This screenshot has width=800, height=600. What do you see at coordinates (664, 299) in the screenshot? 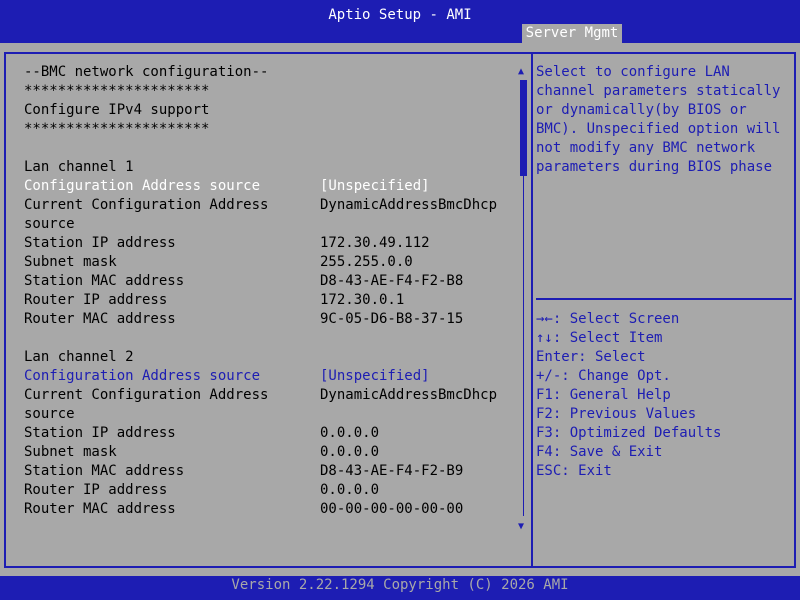
I see `help-separator` at bounding box center [664, 299].